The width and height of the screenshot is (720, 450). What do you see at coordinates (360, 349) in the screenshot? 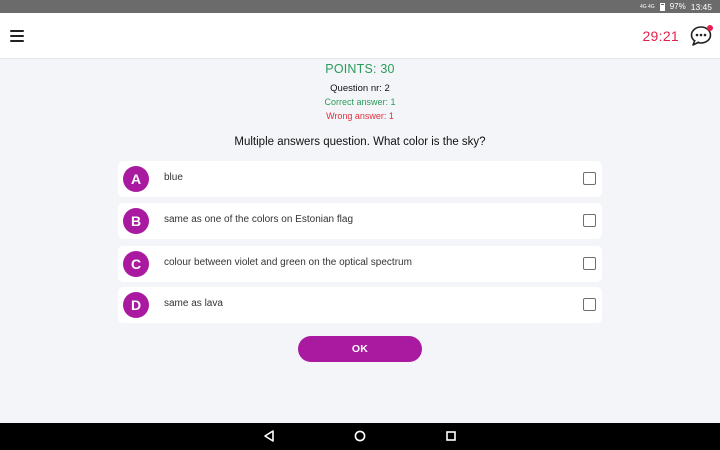
I see `ok-button: OK` at bounding box center [360, 349].